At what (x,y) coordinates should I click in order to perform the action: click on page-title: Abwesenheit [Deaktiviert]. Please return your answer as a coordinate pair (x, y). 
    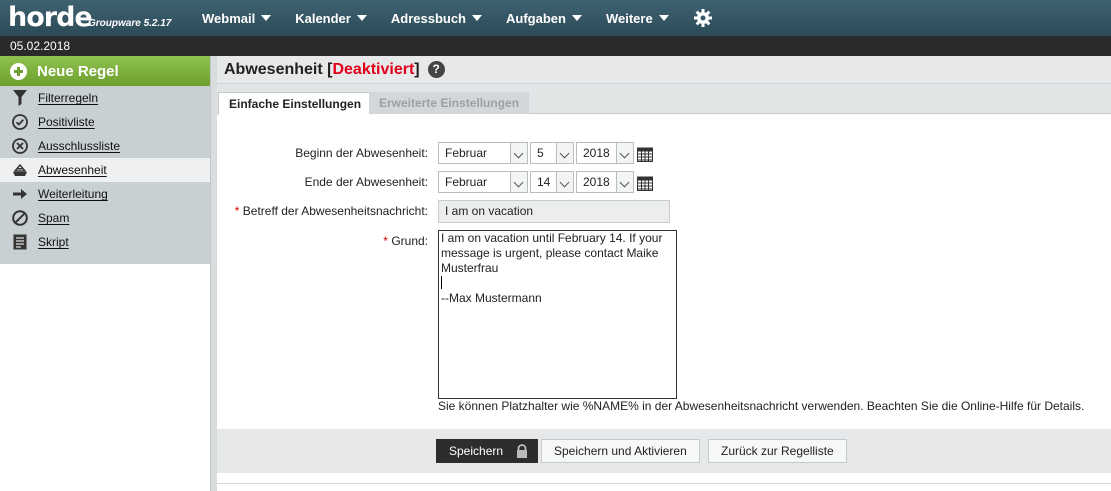
    Looking at the image, I should click on (322, 70).